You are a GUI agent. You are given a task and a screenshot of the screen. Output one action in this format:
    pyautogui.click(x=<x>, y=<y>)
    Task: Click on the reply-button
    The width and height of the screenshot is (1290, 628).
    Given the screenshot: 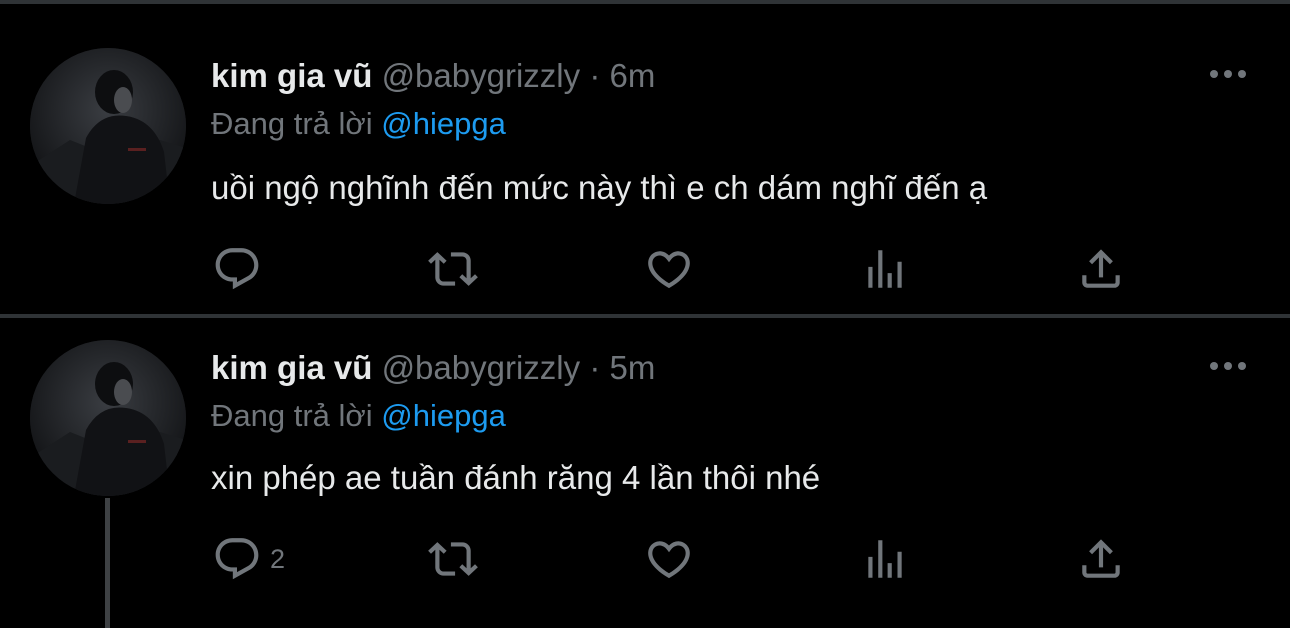 What is the action you would take?
    pyautogui.click(x=241, y=269)
    